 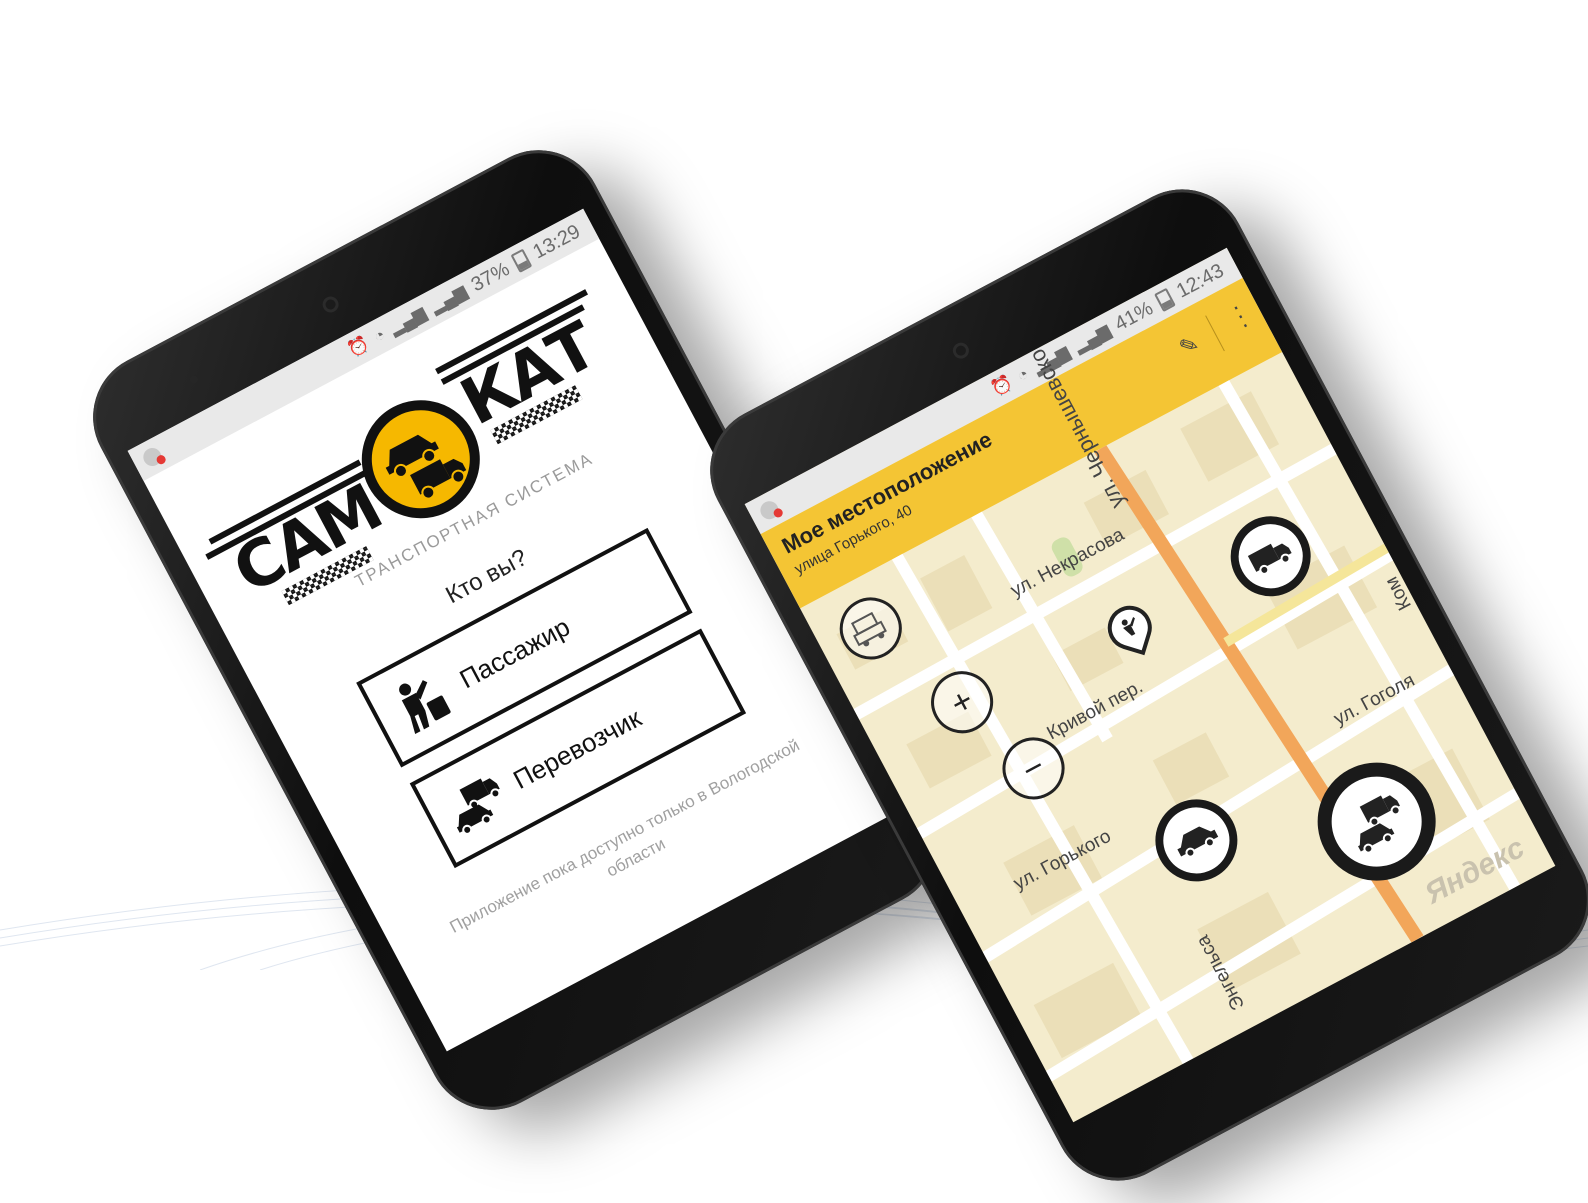 I want to click on car-truck-emblem-icon, so click(x=426, y=467).